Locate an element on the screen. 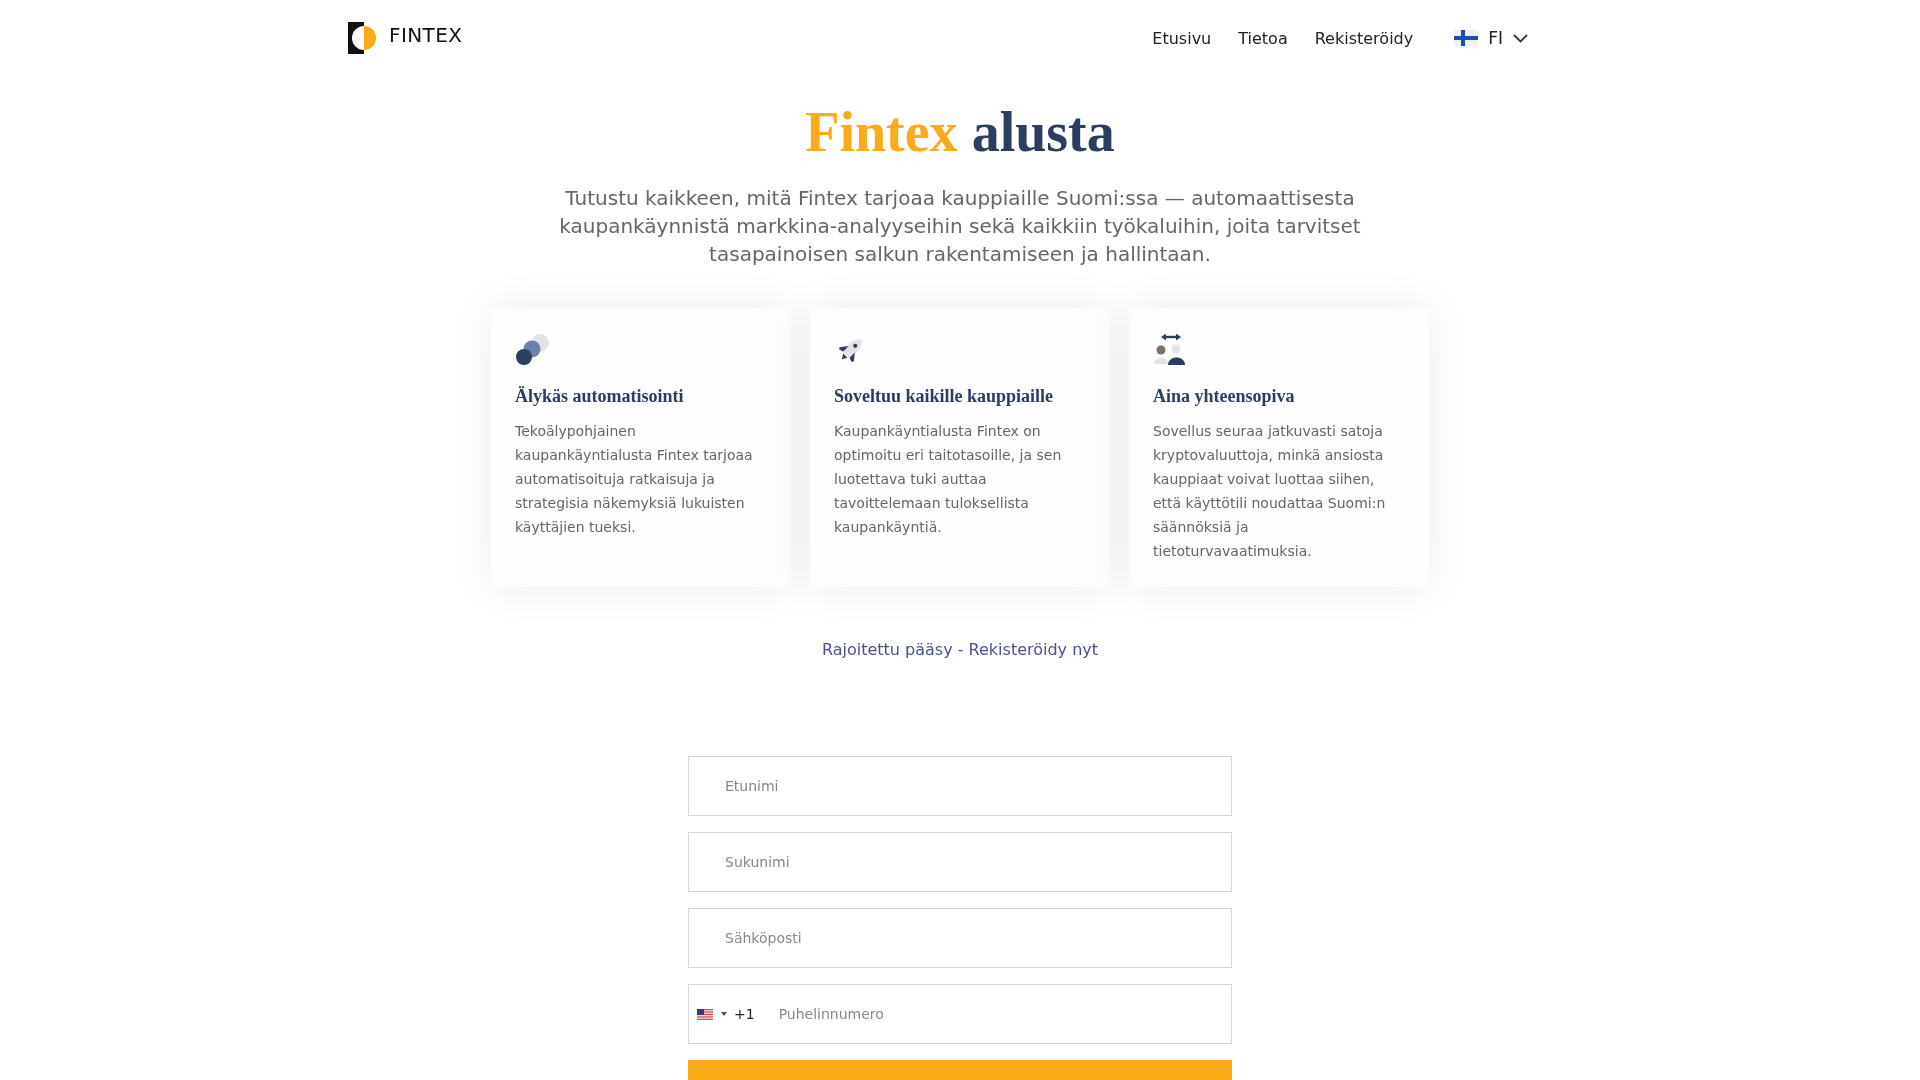 This screenshot has width=1920, height=1080. phone-field: +1 Puhelinnumero is located at coordinates (960, 1014).